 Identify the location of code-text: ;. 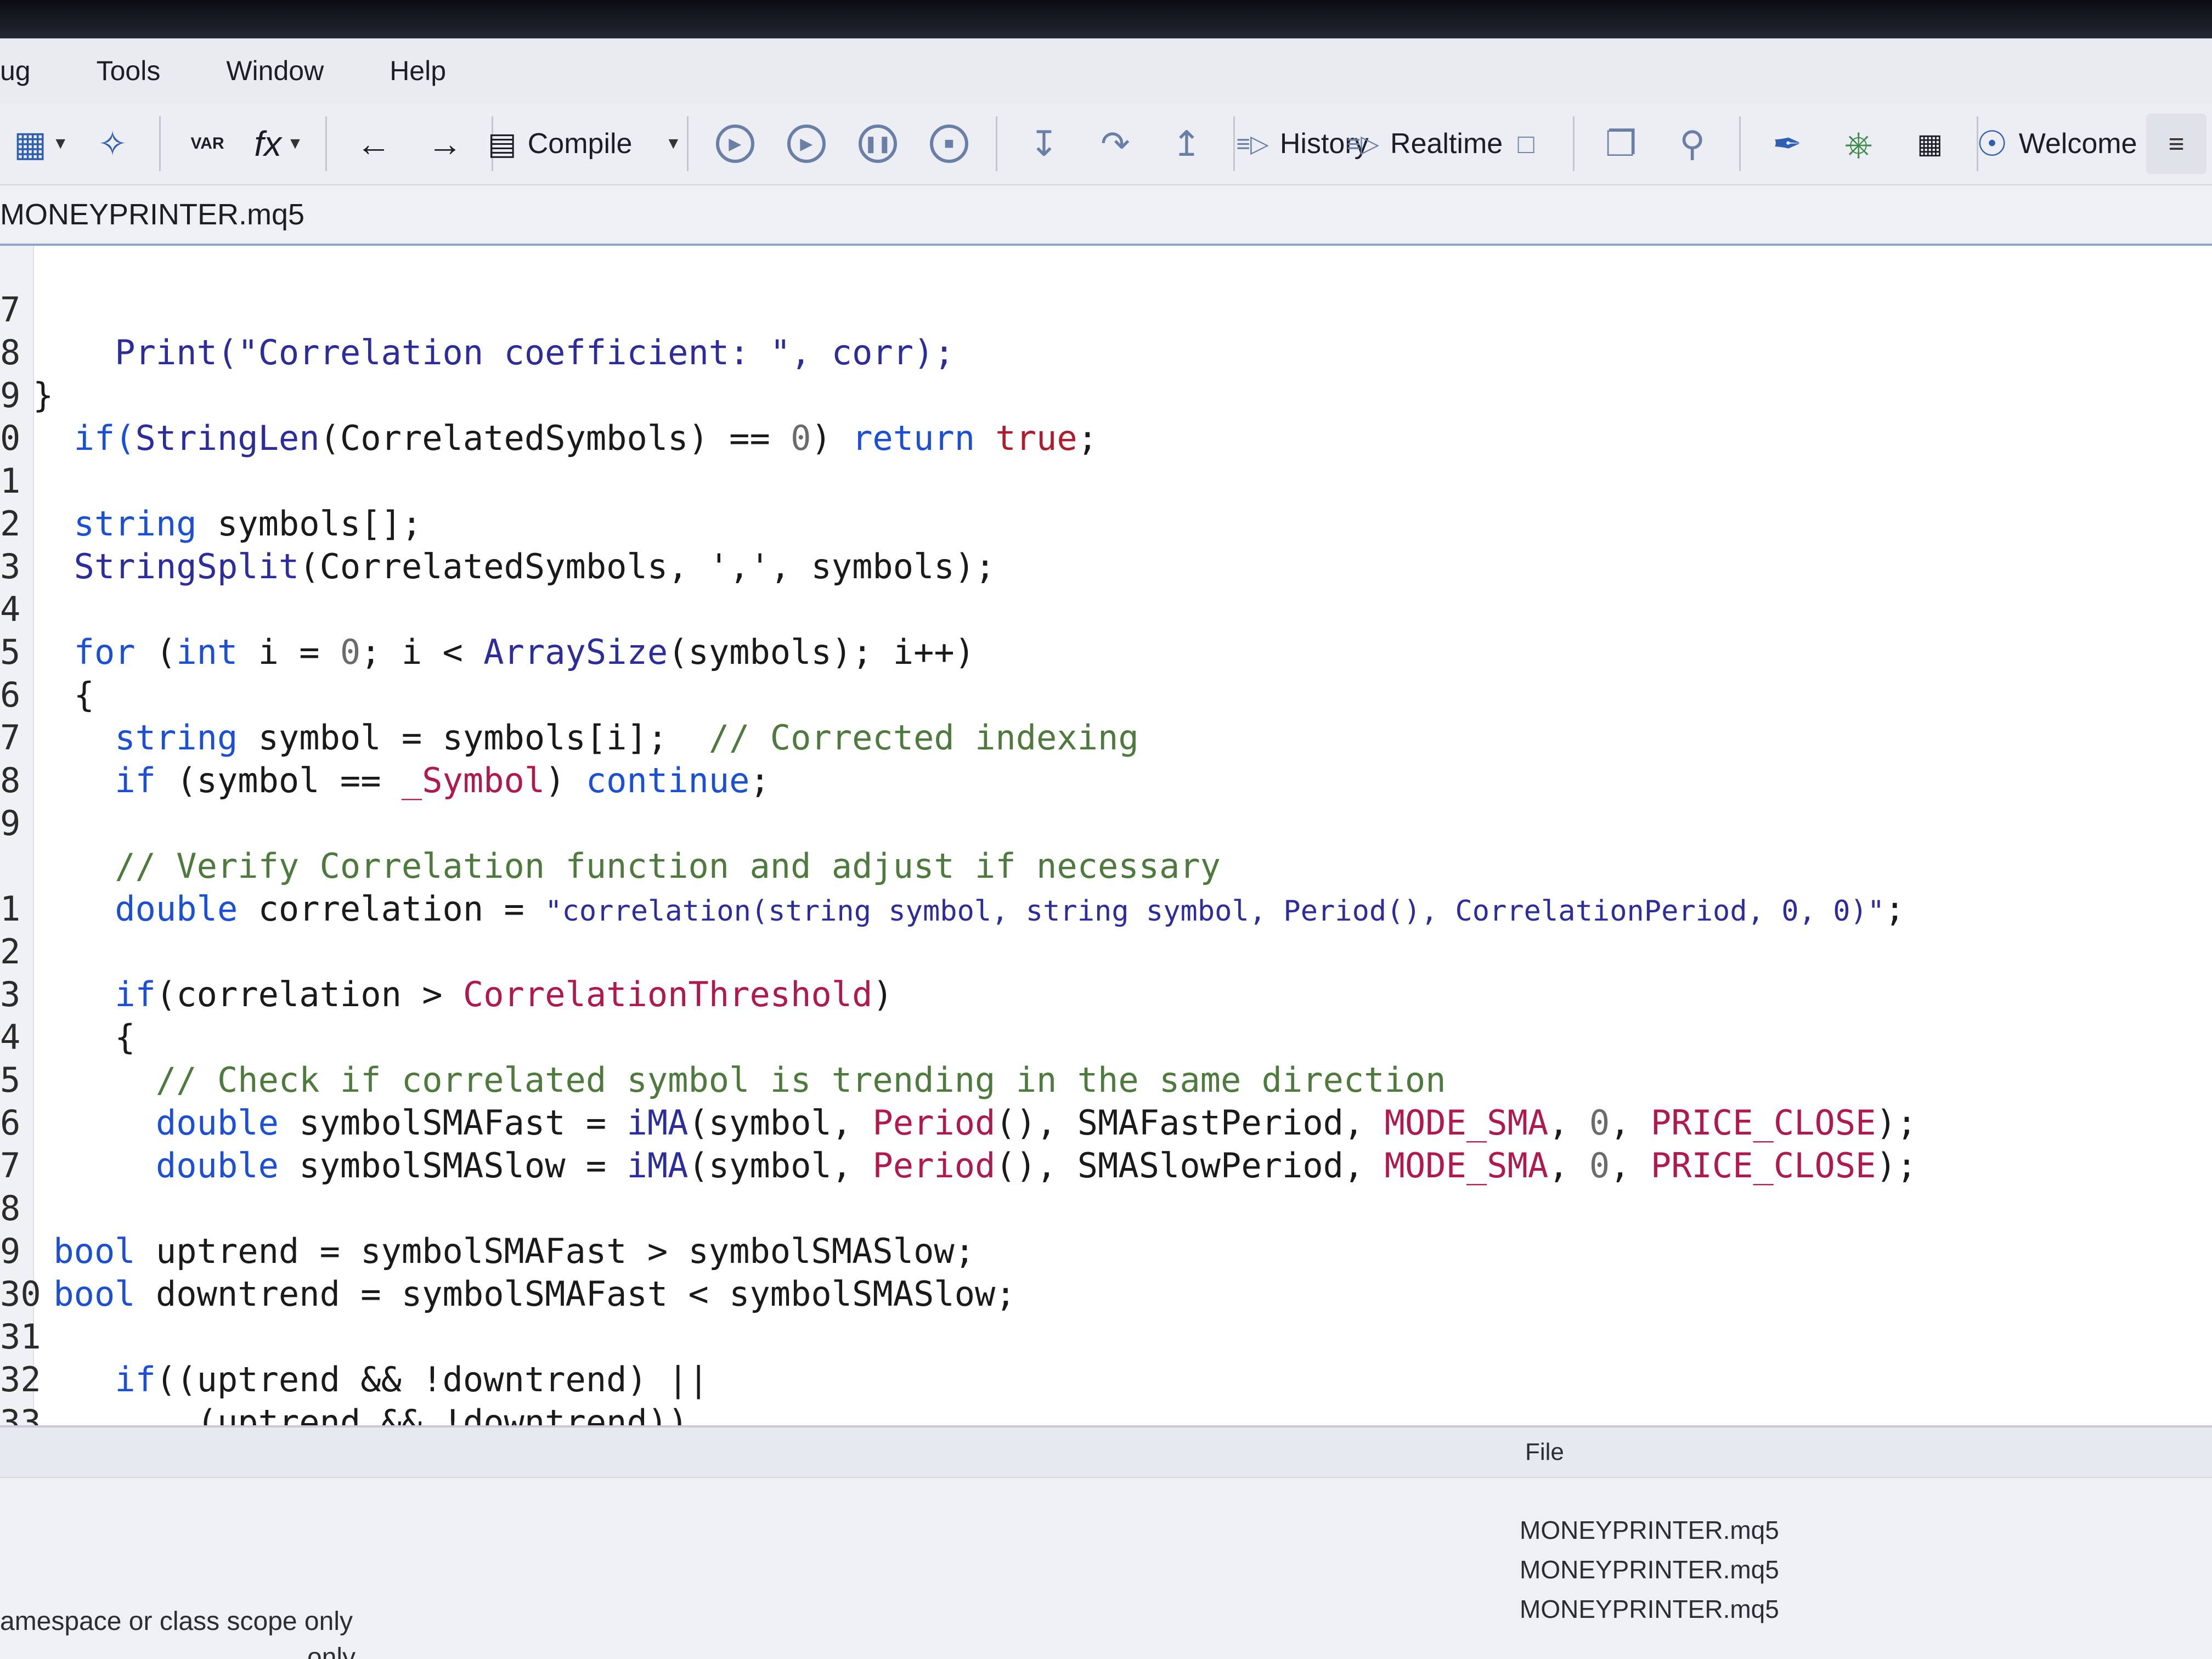
(1087, 438).